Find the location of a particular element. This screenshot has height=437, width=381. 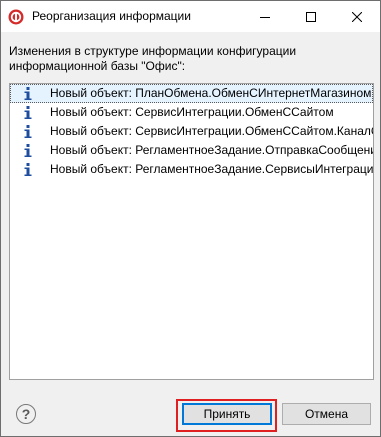

minimize-button is located at coordinates (265, 16).